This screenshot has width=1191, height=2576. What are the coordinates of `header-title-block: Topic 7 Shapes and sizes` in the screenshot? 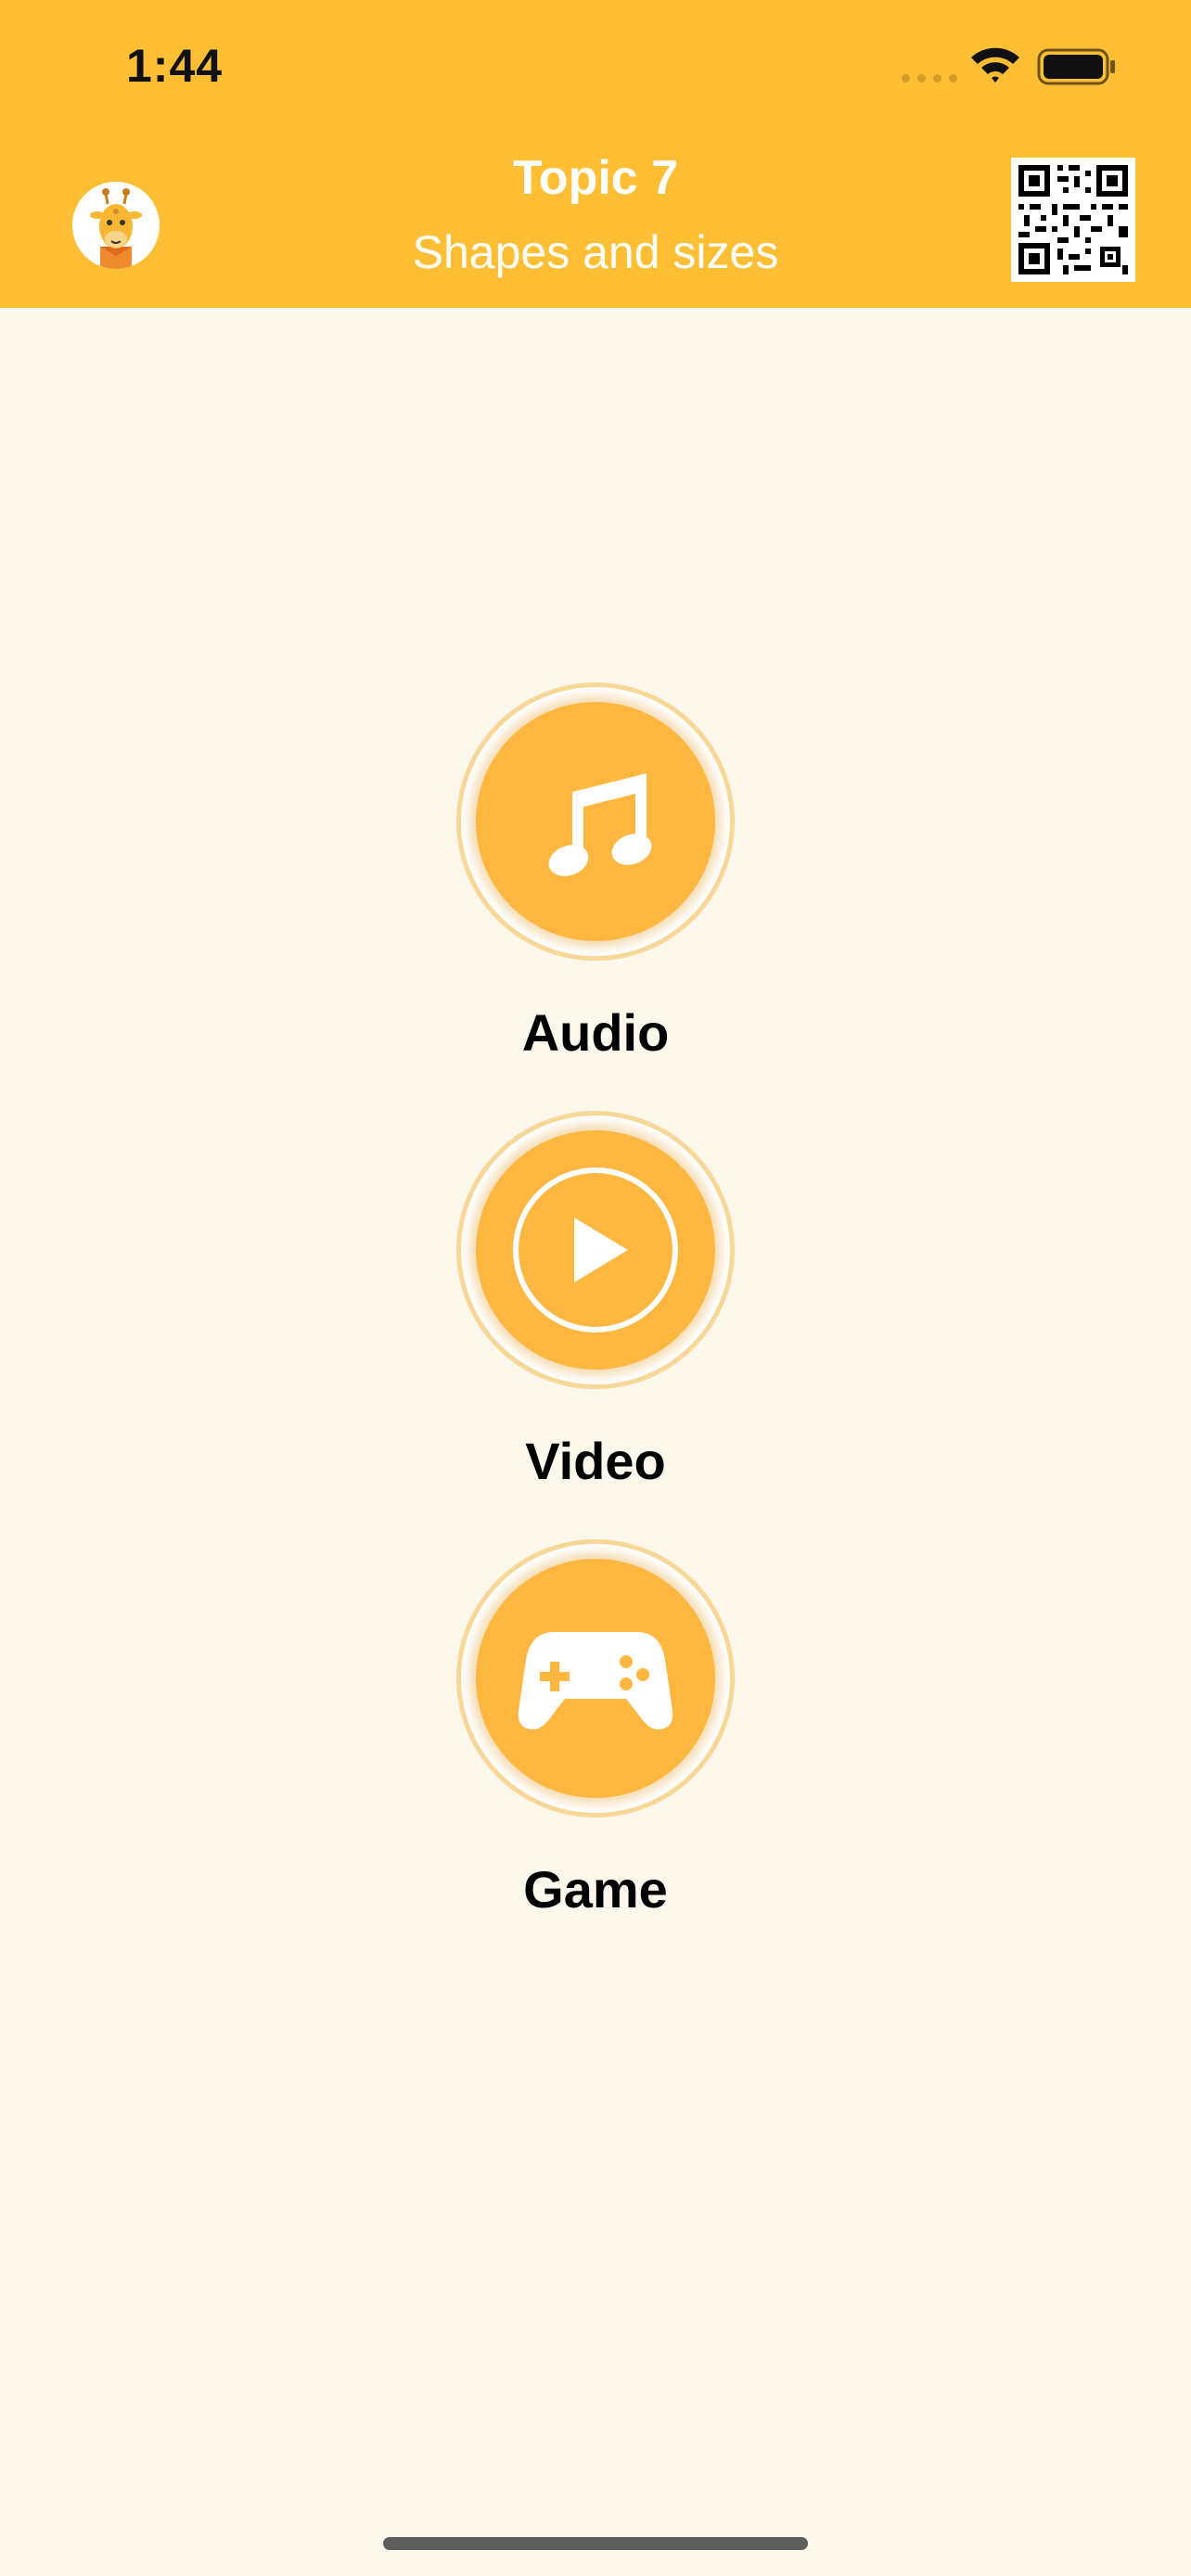 It's located at (595, 215).